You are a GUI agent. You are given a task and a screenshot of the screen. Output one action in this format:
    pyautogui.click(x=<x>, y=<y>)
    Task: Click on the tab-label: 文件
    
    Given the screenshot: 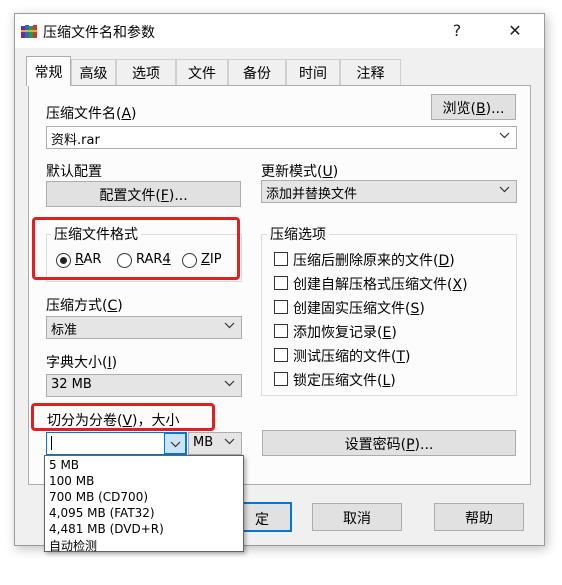 What is the action you would take?
    pyautogui.click(x=202, y=74)
    